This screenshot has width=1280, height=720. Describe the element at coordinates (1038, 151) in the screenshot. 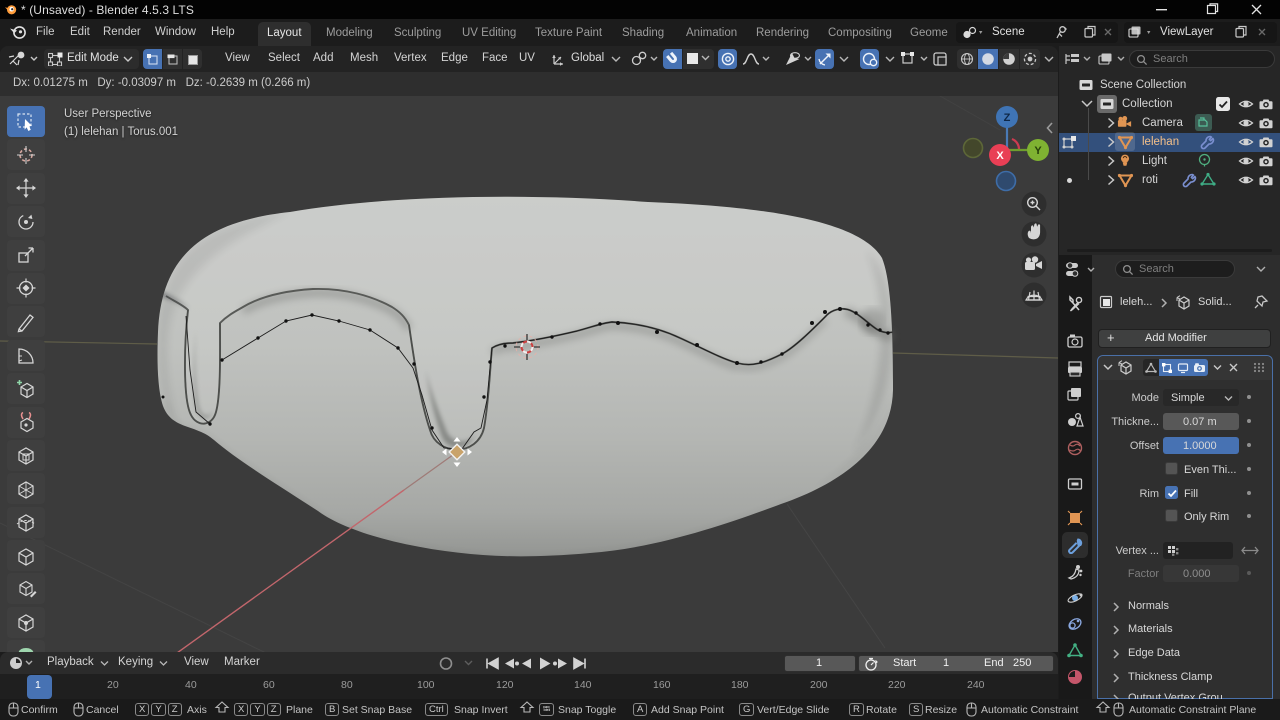

I see `svg-text: Y` at that location.